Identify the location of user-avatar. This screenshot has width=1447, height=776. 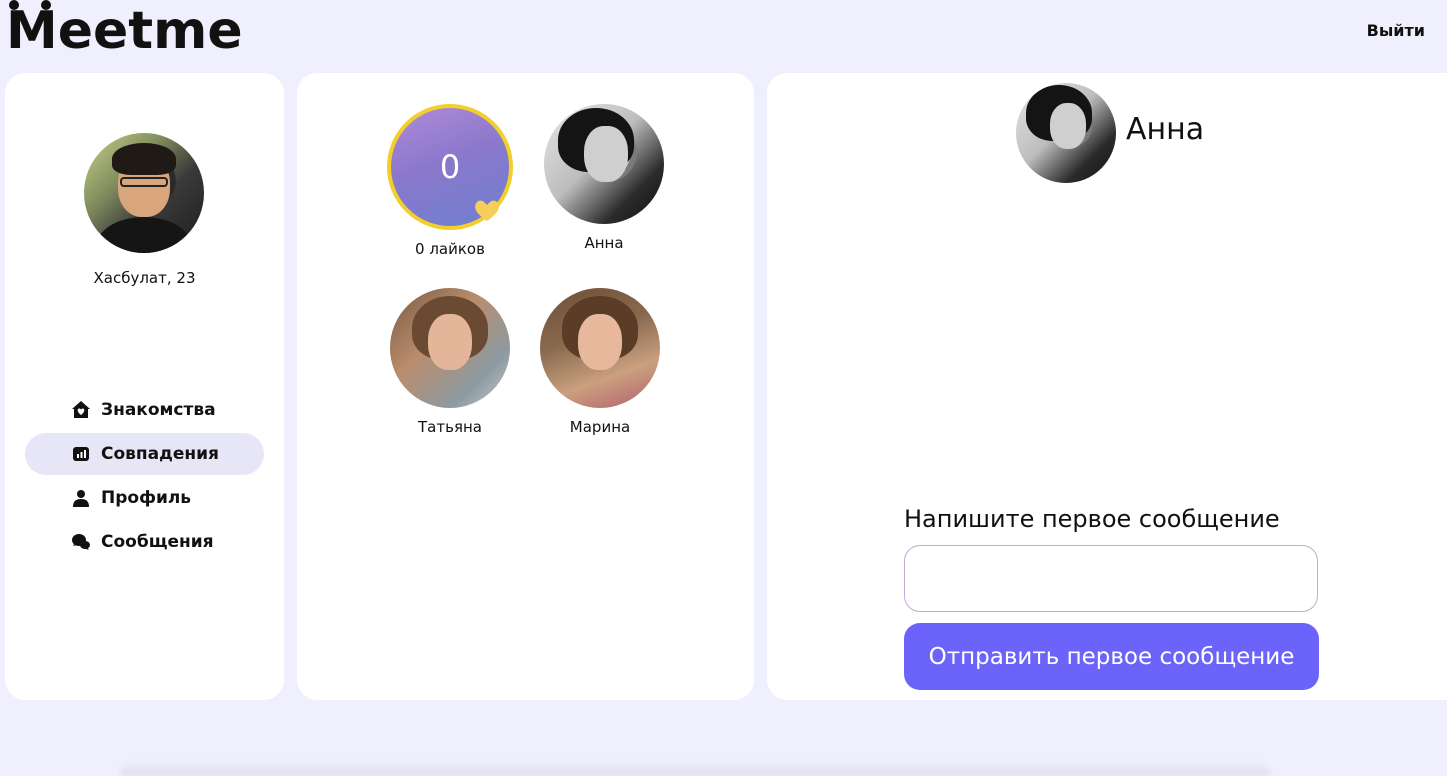
(144, 193).